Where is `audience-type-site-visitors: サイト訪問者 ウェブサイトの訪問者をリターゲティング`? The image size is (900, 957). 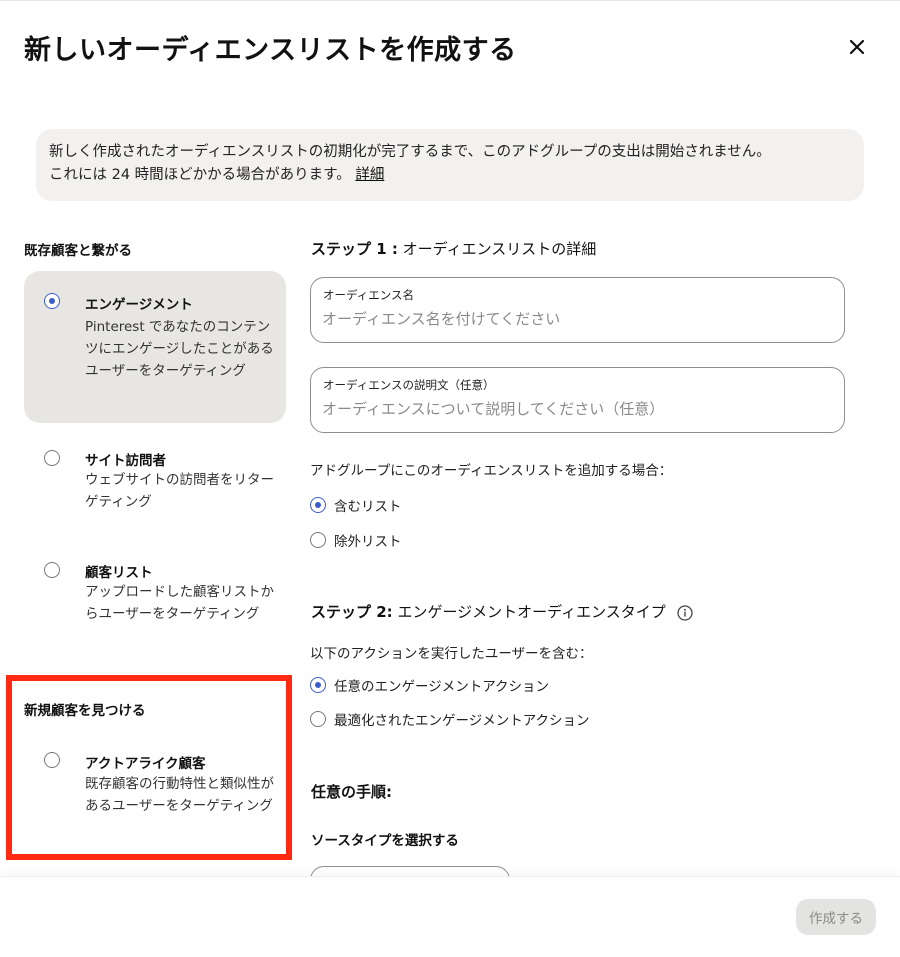
audience-type-site-visitors: サイト訪問者 ウェブサイトの訪問者をリターゲティング is located at coordinates (155, 481).